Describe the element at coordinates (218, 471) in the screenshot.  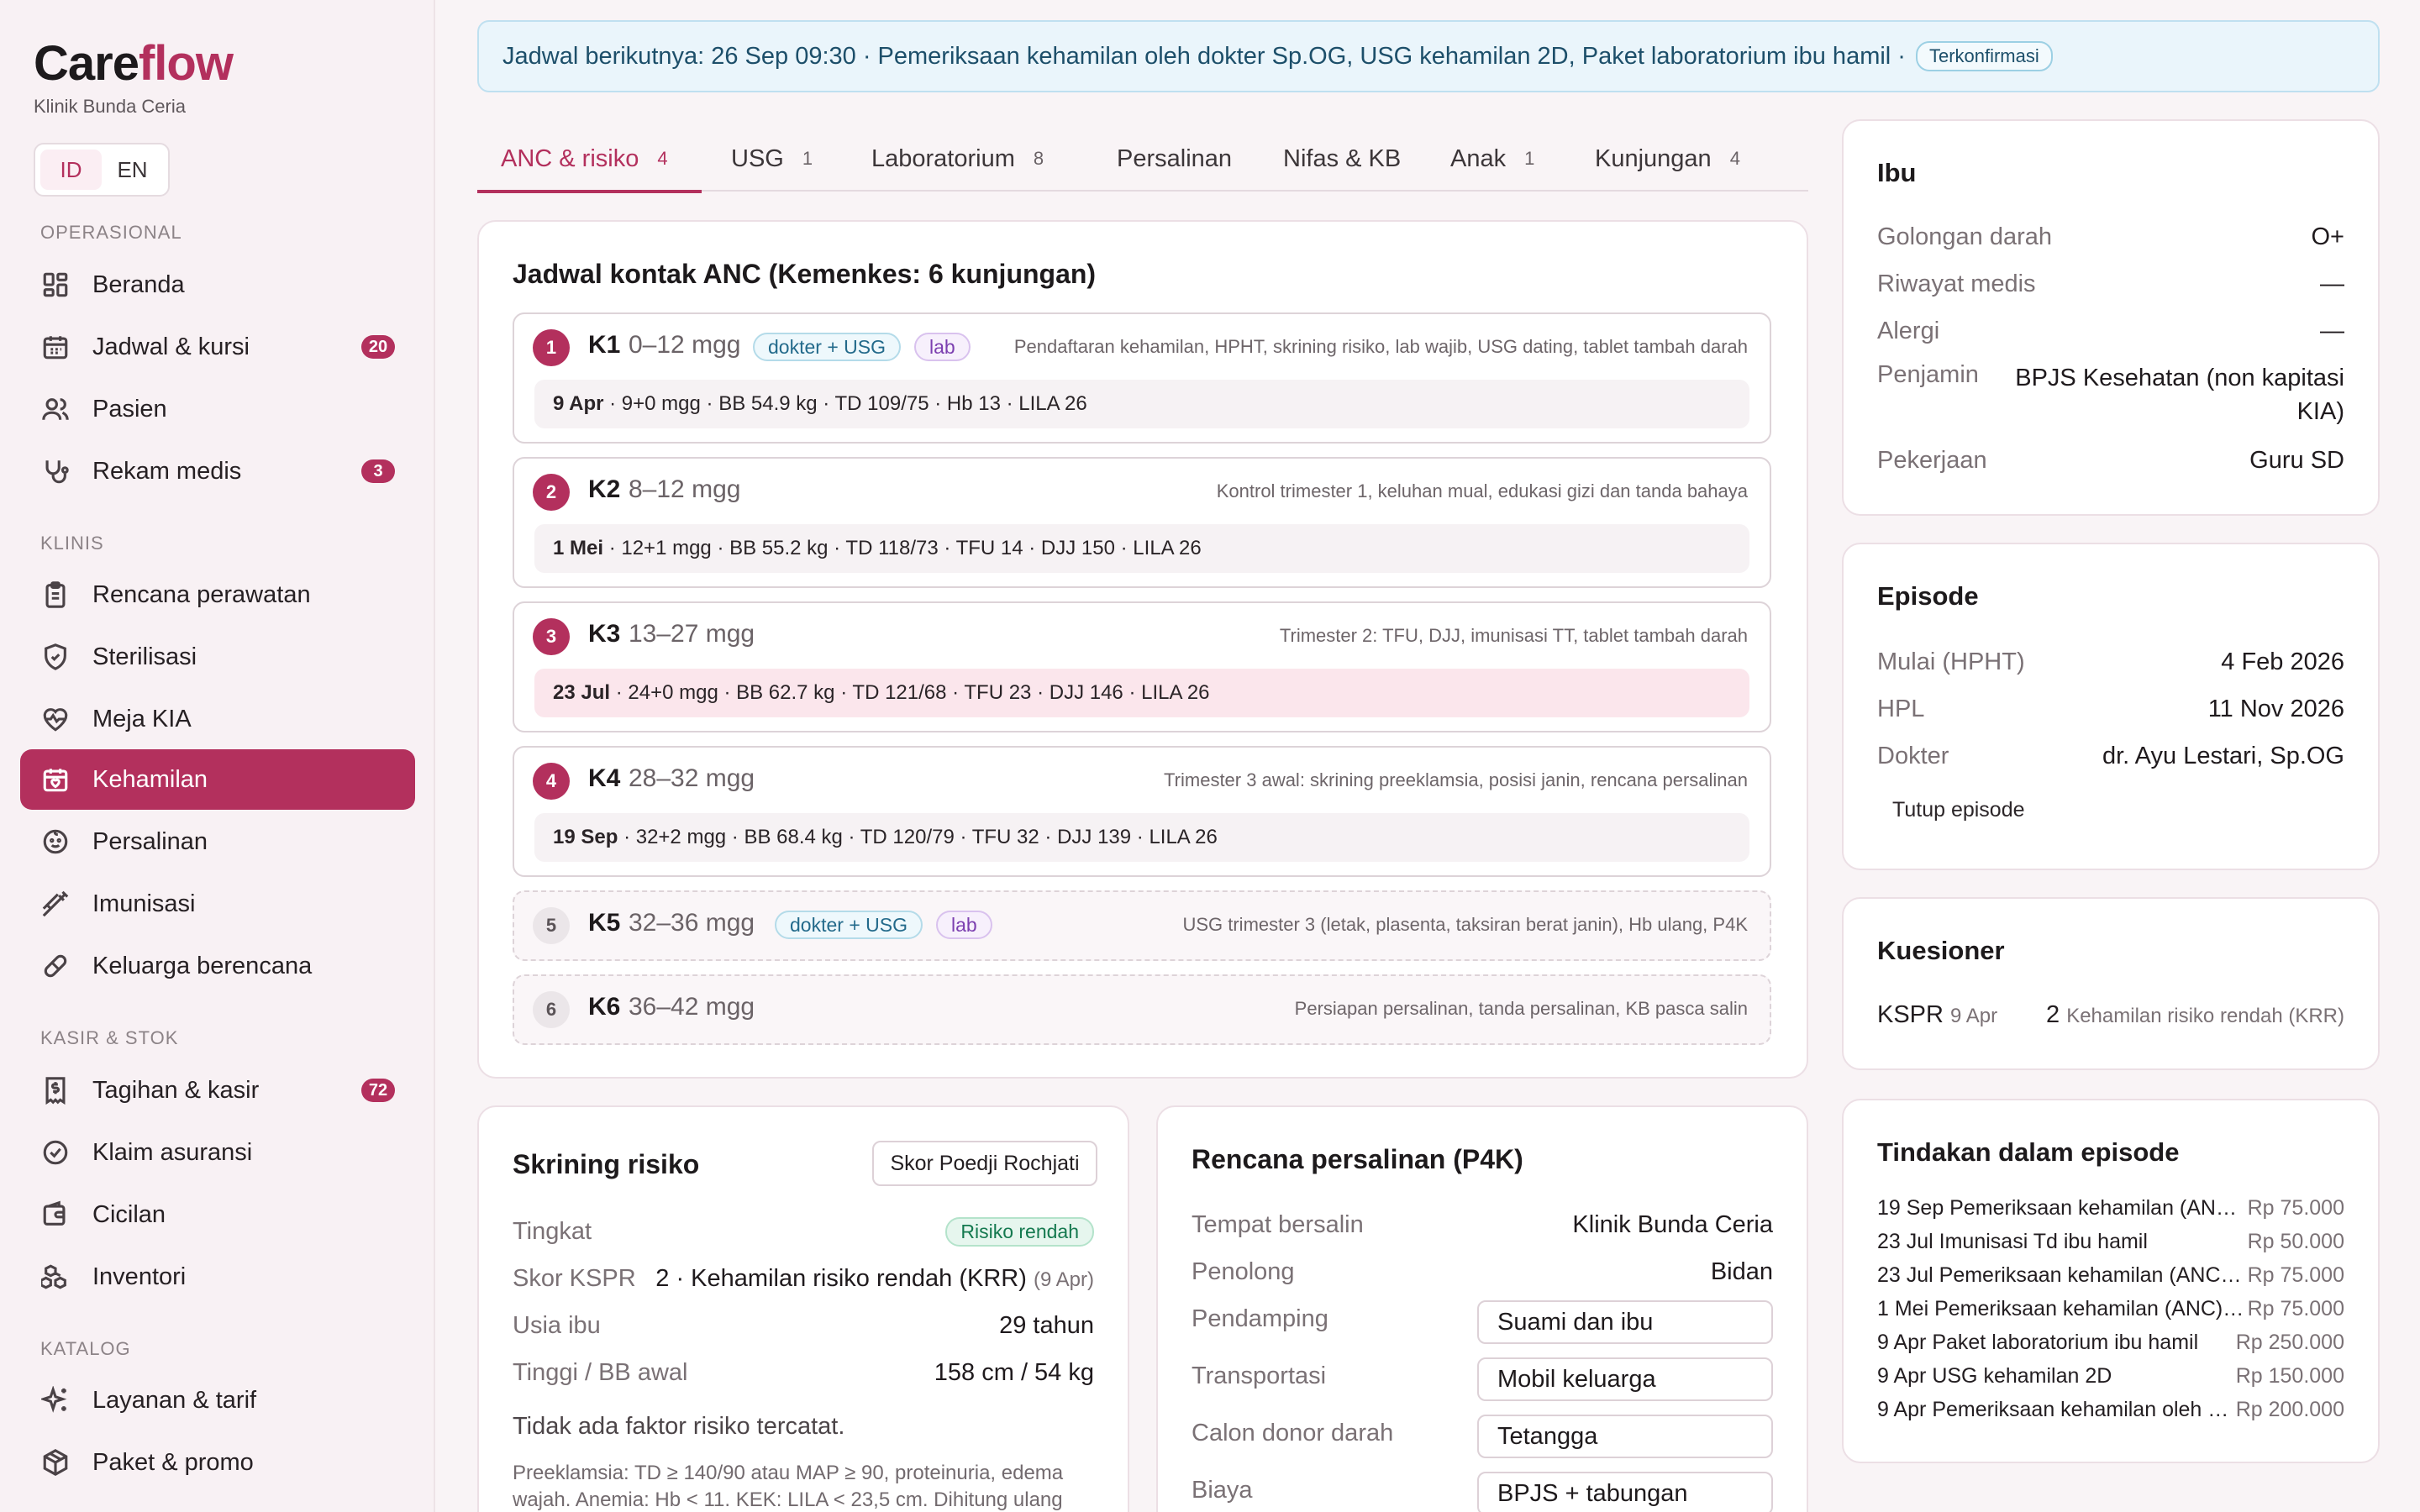
I see `sidebar-item-rekam-medis: Rekam medis 3` at that location.